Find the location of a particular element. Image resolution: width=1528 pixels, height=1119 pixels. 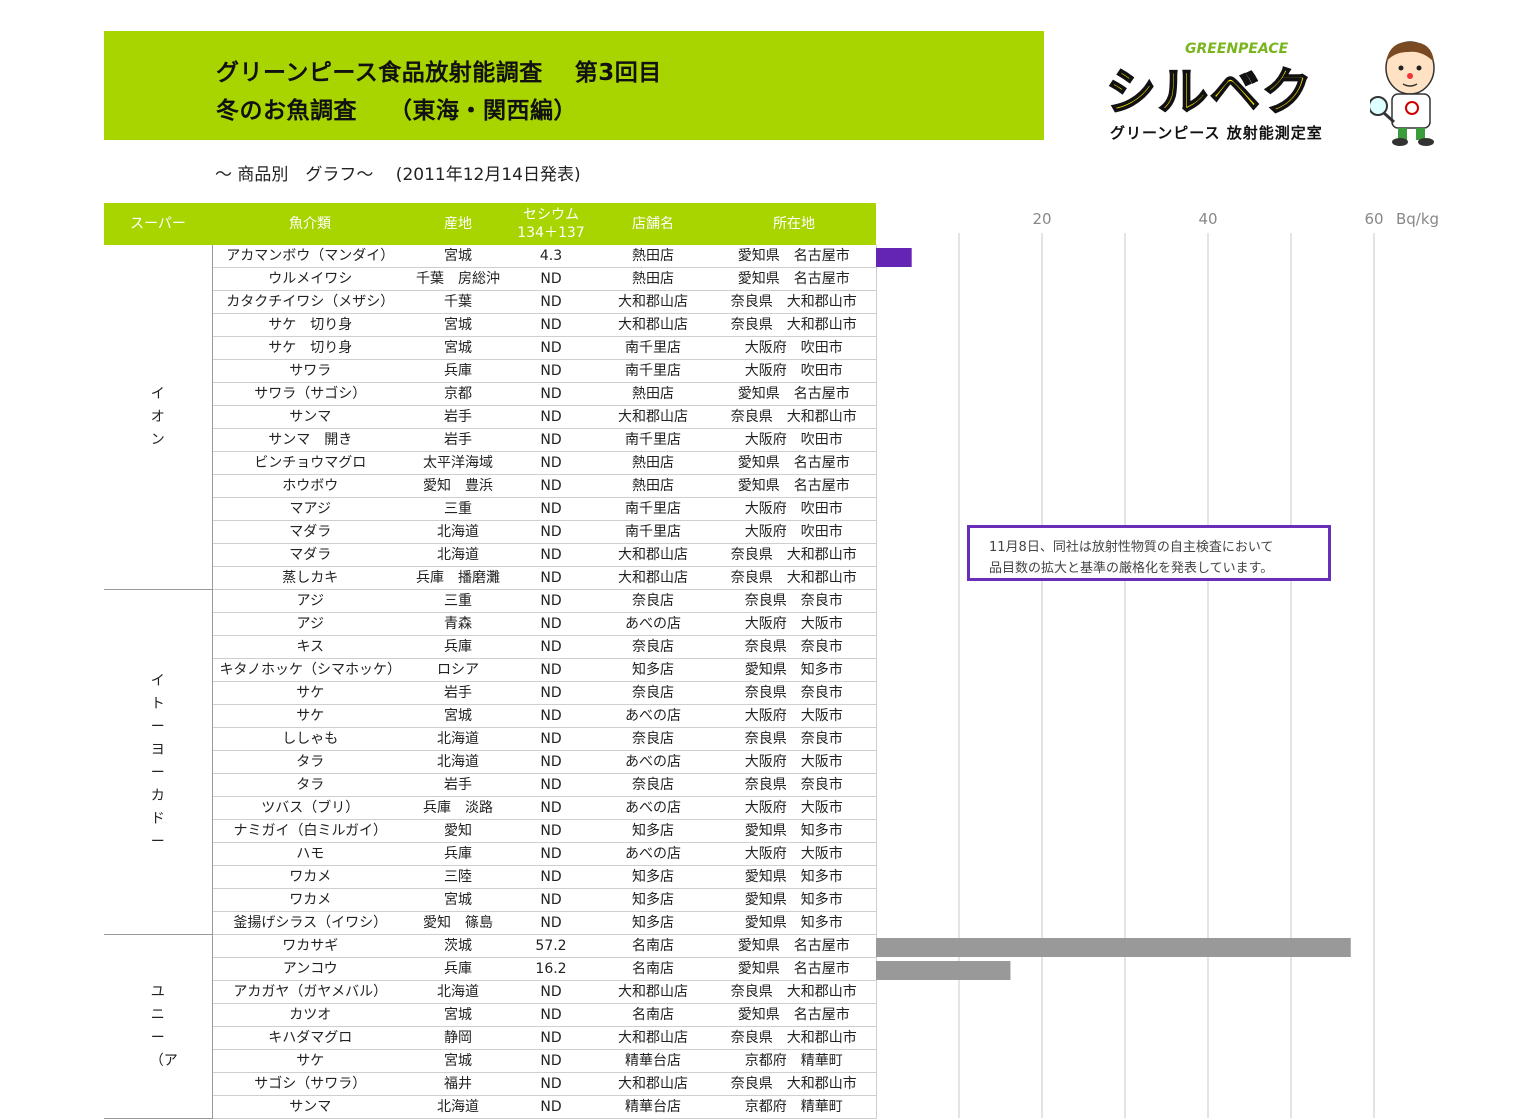

fish-name: アンコウ is located at coordinates (310, 969).